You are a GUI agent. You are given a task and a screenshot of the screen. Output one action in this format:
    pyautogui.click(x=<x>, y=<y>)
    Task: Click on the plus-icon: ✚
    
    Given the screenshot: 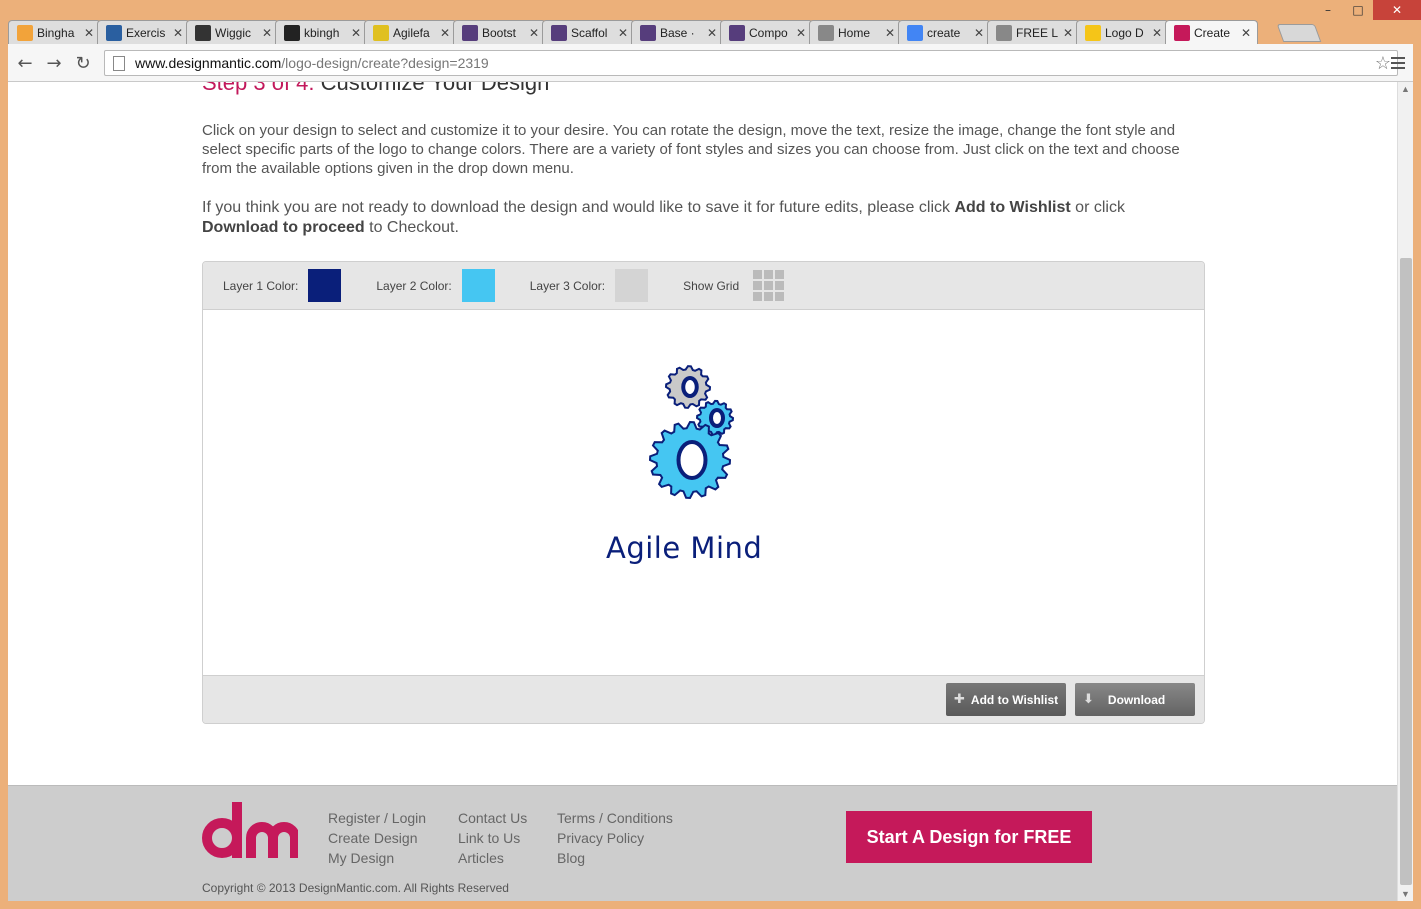 What is the action you would take?
    pyautogui.click(x=959, y=699)
    